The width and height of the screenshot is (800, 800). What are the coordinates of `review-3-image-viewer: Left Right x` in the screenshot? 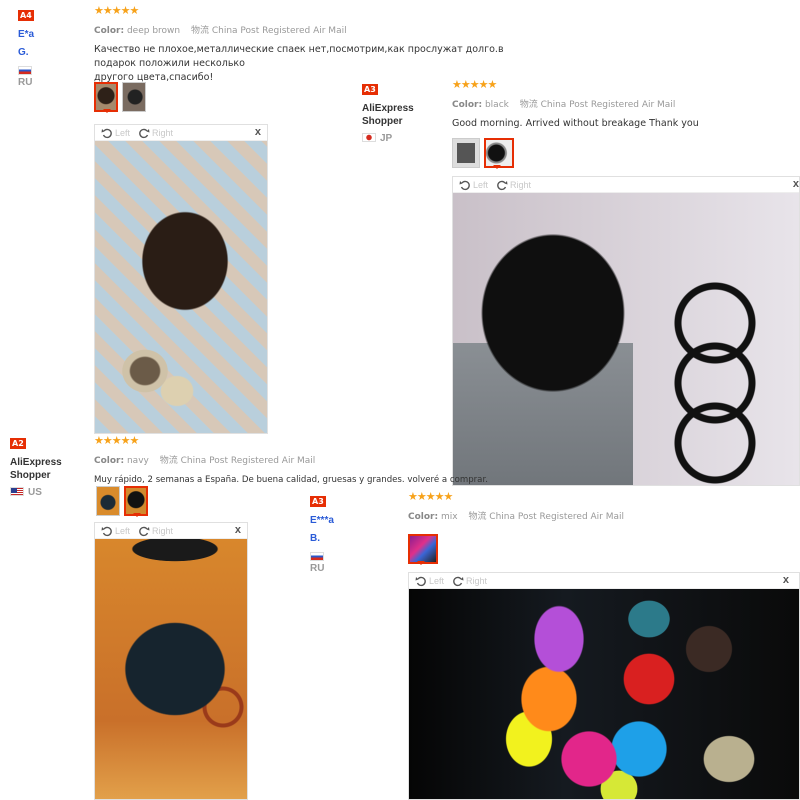 It's located at (171, 661).